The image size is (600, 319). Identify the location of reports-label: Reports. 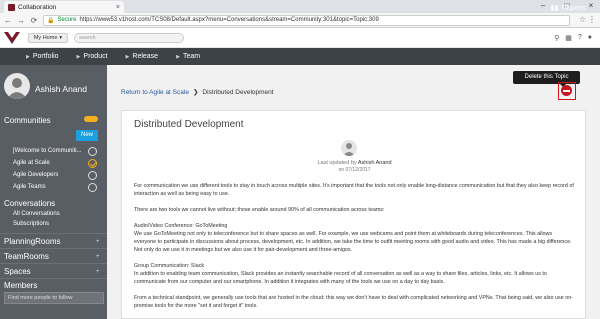
(573, 8).